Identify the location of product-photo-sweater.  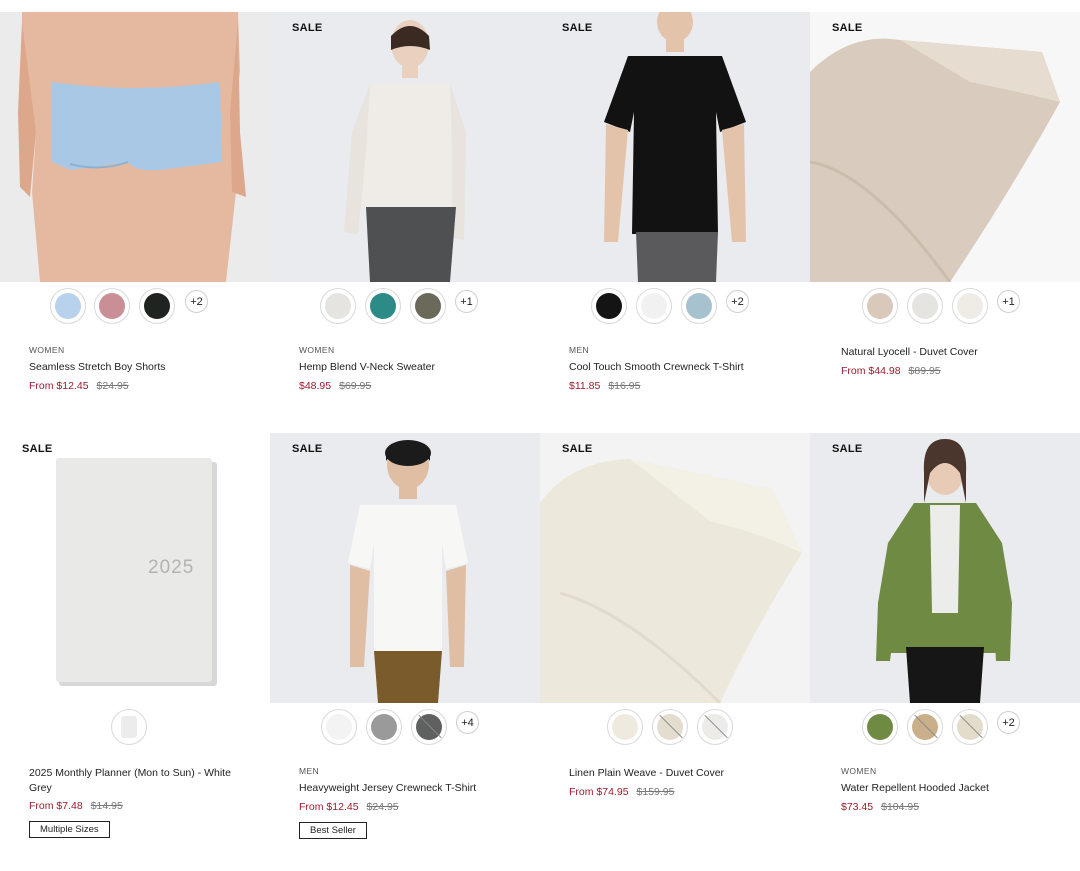
(405, 147).